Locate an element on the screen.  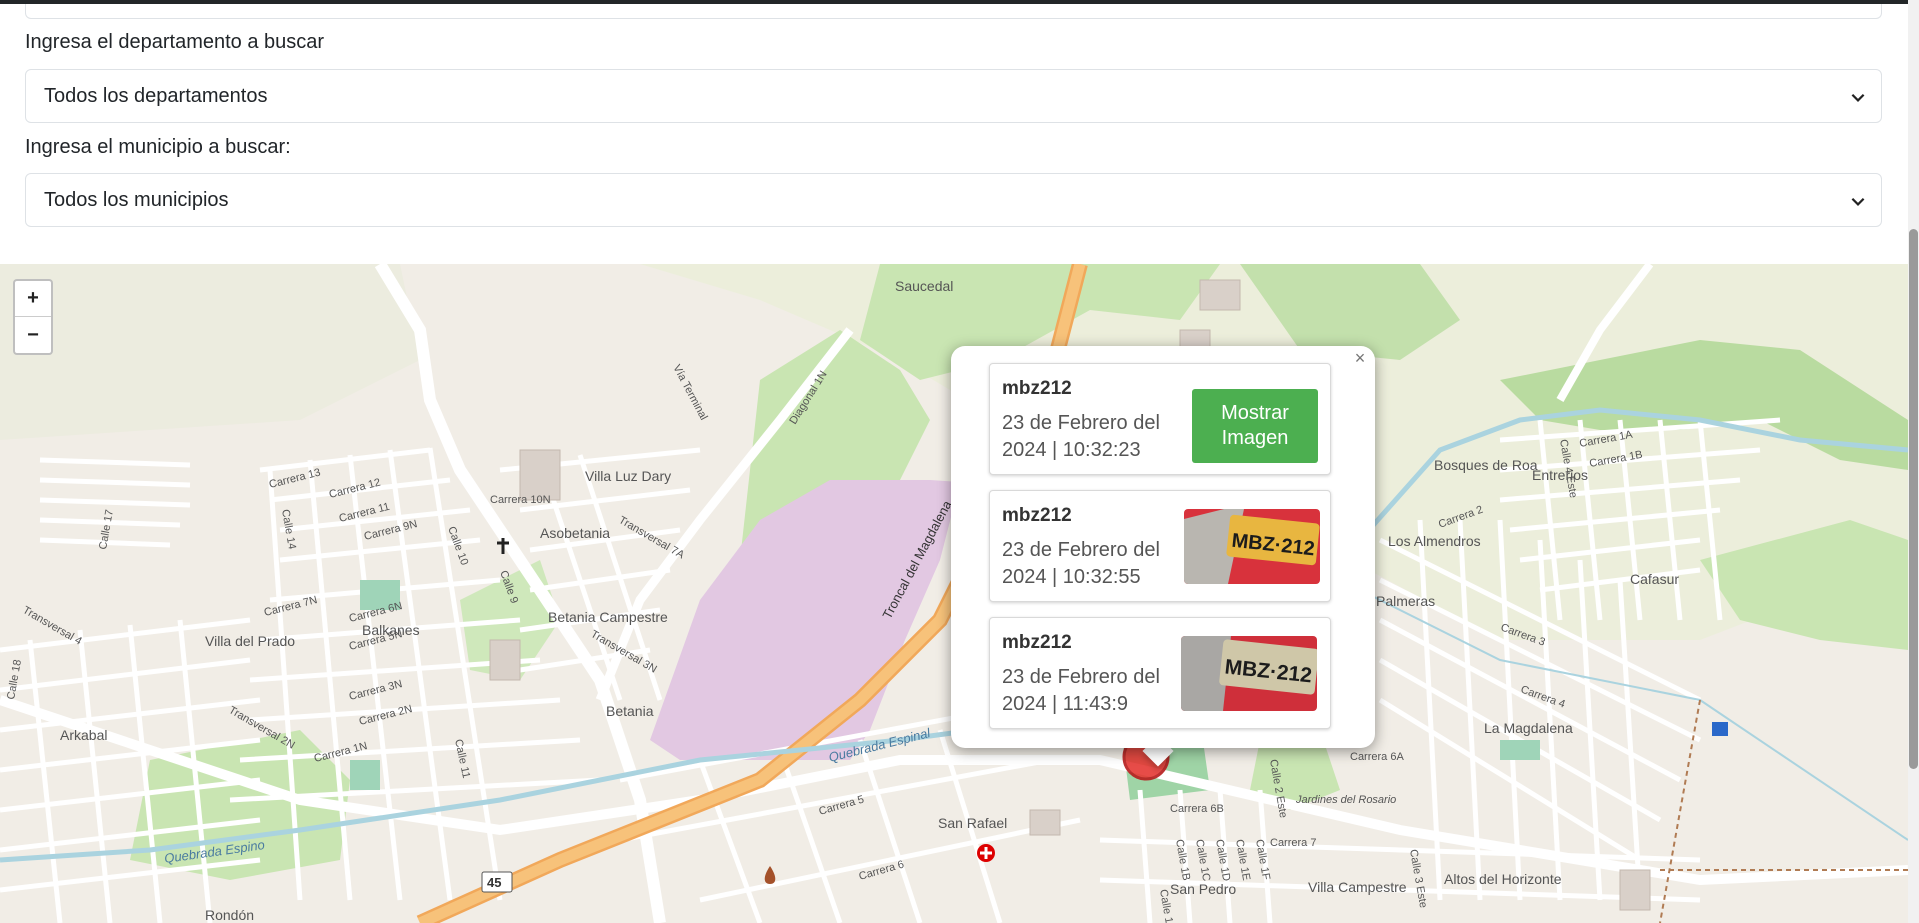
hospital-icon is located at coordinates (986, 853).